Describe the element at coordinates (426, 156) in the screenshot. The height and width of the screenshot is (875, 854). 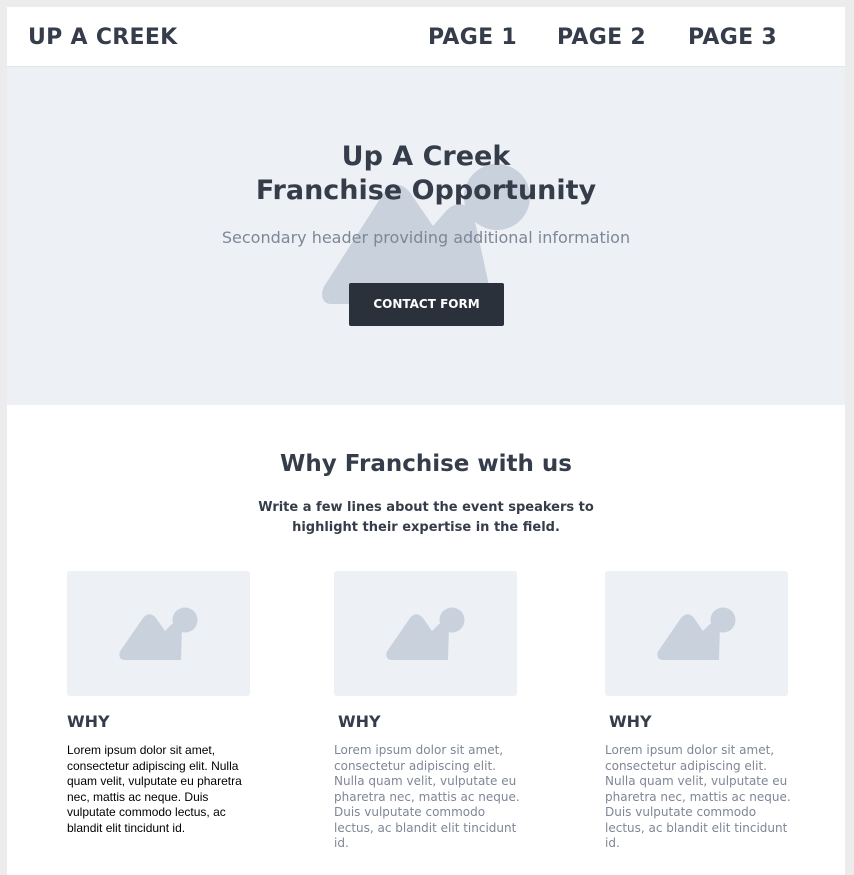
I see `hero-title-line-1: Up A Creek` at that location.